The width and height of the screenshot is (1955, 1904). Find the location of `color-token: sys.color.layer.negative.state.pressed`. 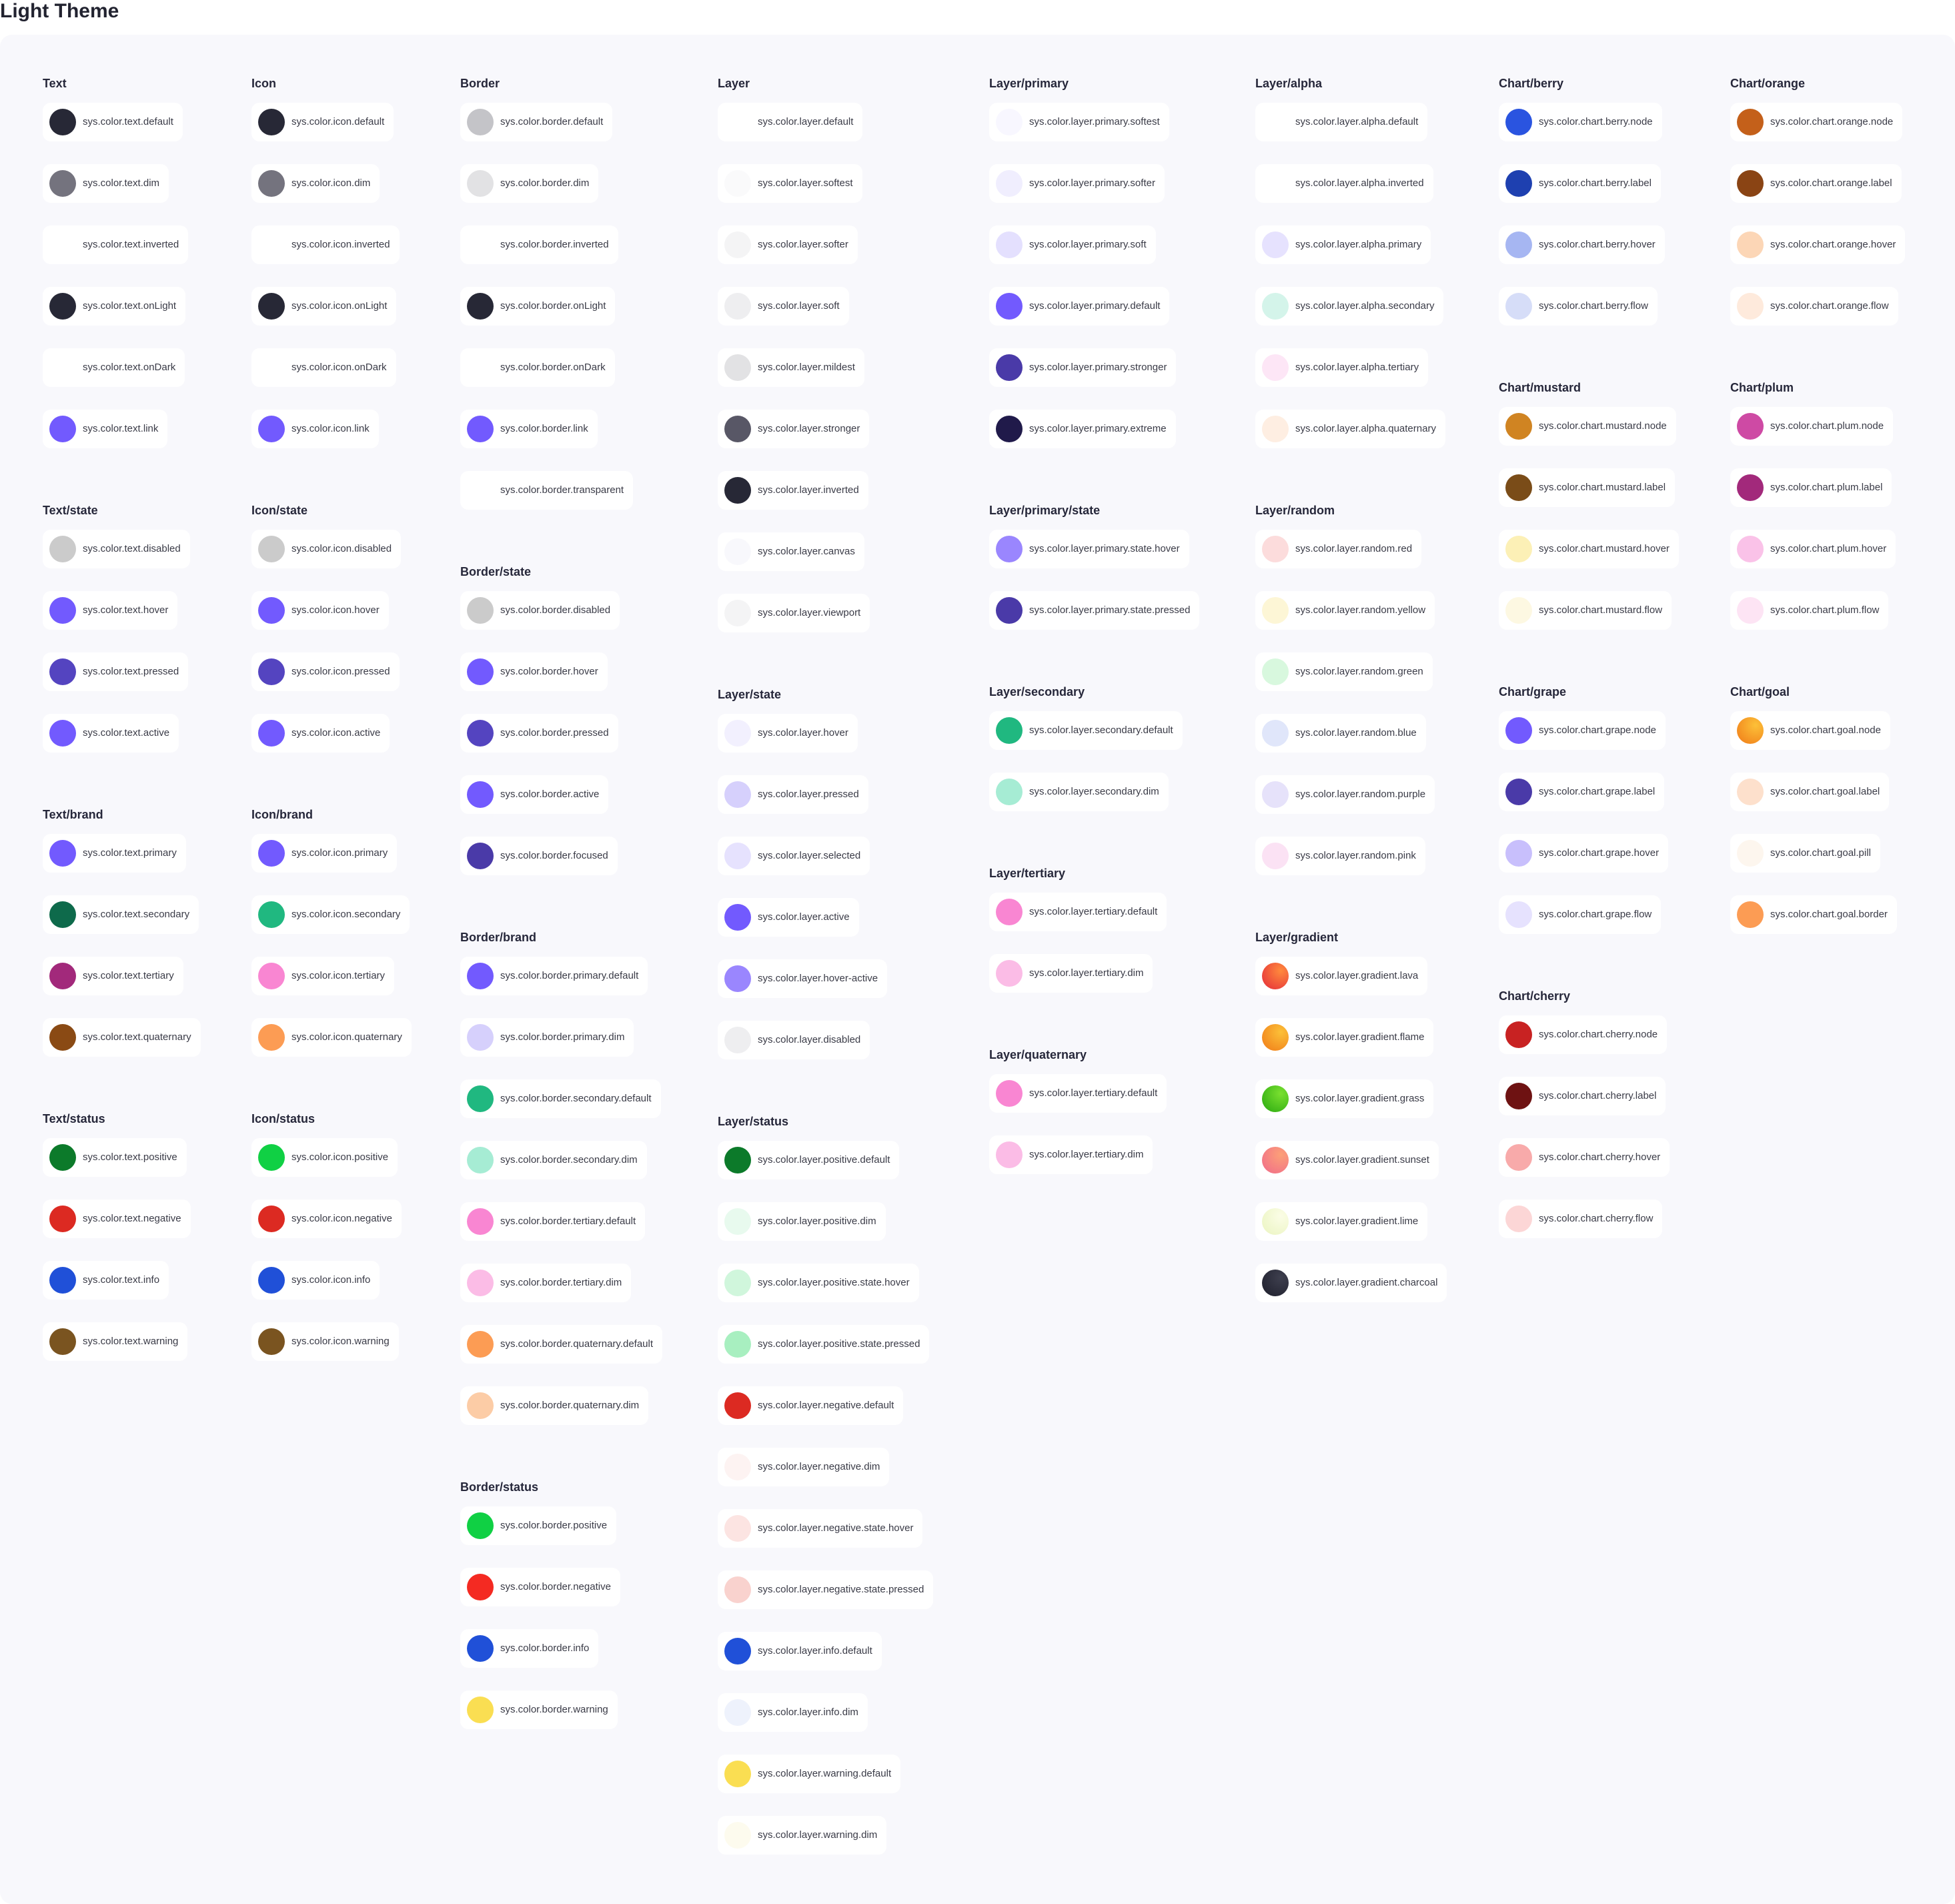

color-token: sys.color.layer.negative.state.pressed is located at coordinates (826, 1589).